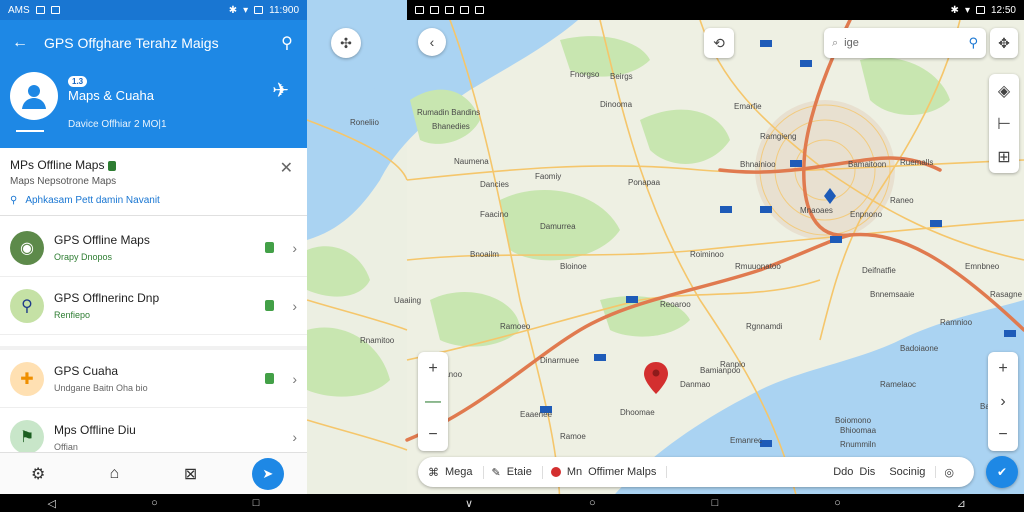 This screenshot has width=1024, height=512. What do you see at coordinates (758, 266) in the screenshot?
I see `map-place-label: Rmuuonatoo` at bounding box center [758, 266].